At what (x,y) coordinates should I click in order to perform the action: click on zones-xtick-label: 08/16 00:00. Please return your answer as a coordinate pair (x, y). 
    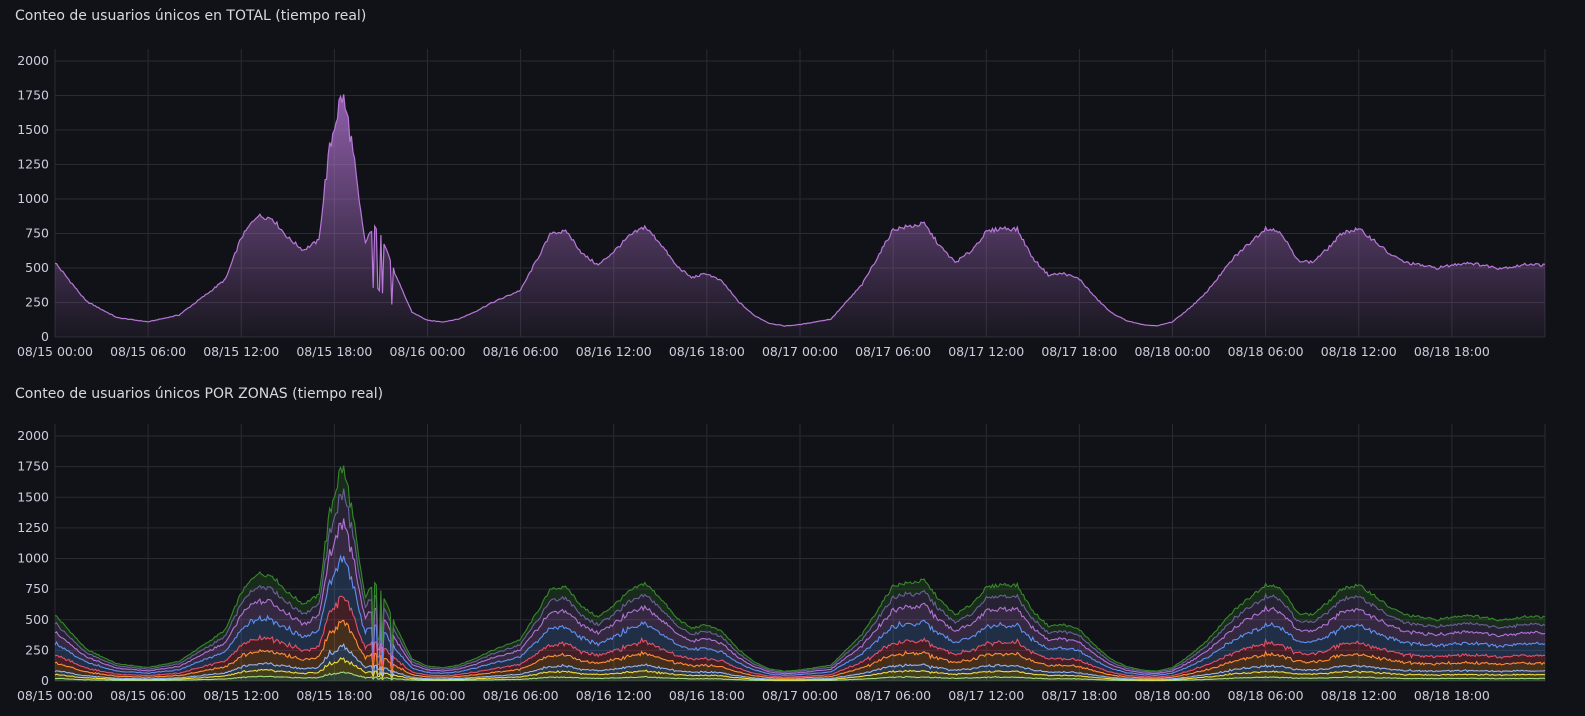
    Looking at the image, I should click on (427, 695).